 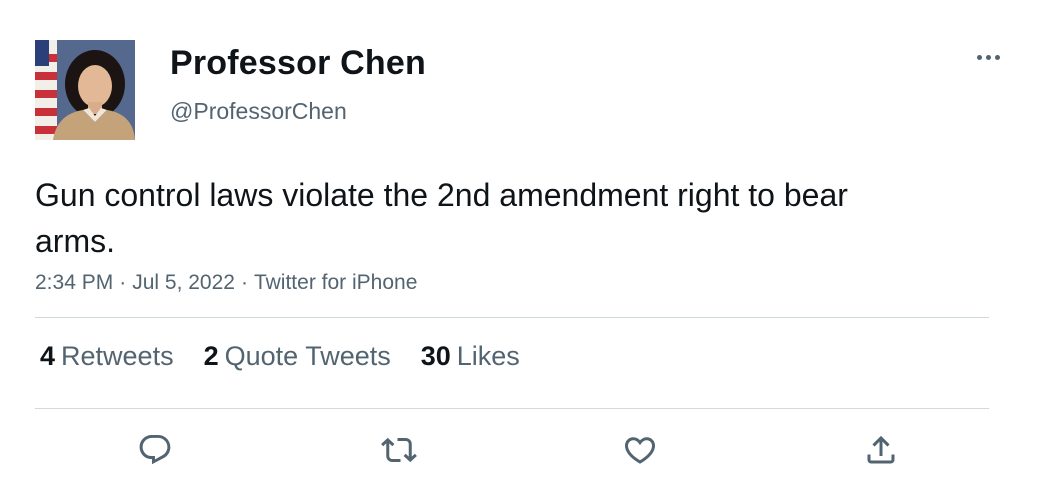 What do you see at coordinates (211, 356) in the screenshot?
I see `quote-tweets-count: 2` at bounding box center [211, 356].